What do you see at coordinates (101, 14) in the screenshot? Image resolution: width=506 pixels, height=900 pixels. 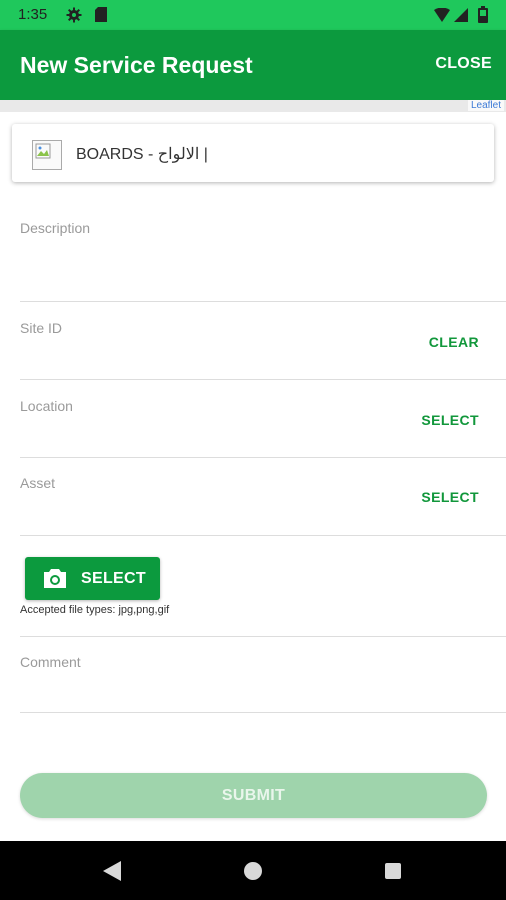 I see `sd-card-icon` at bounding box center [101, 14].